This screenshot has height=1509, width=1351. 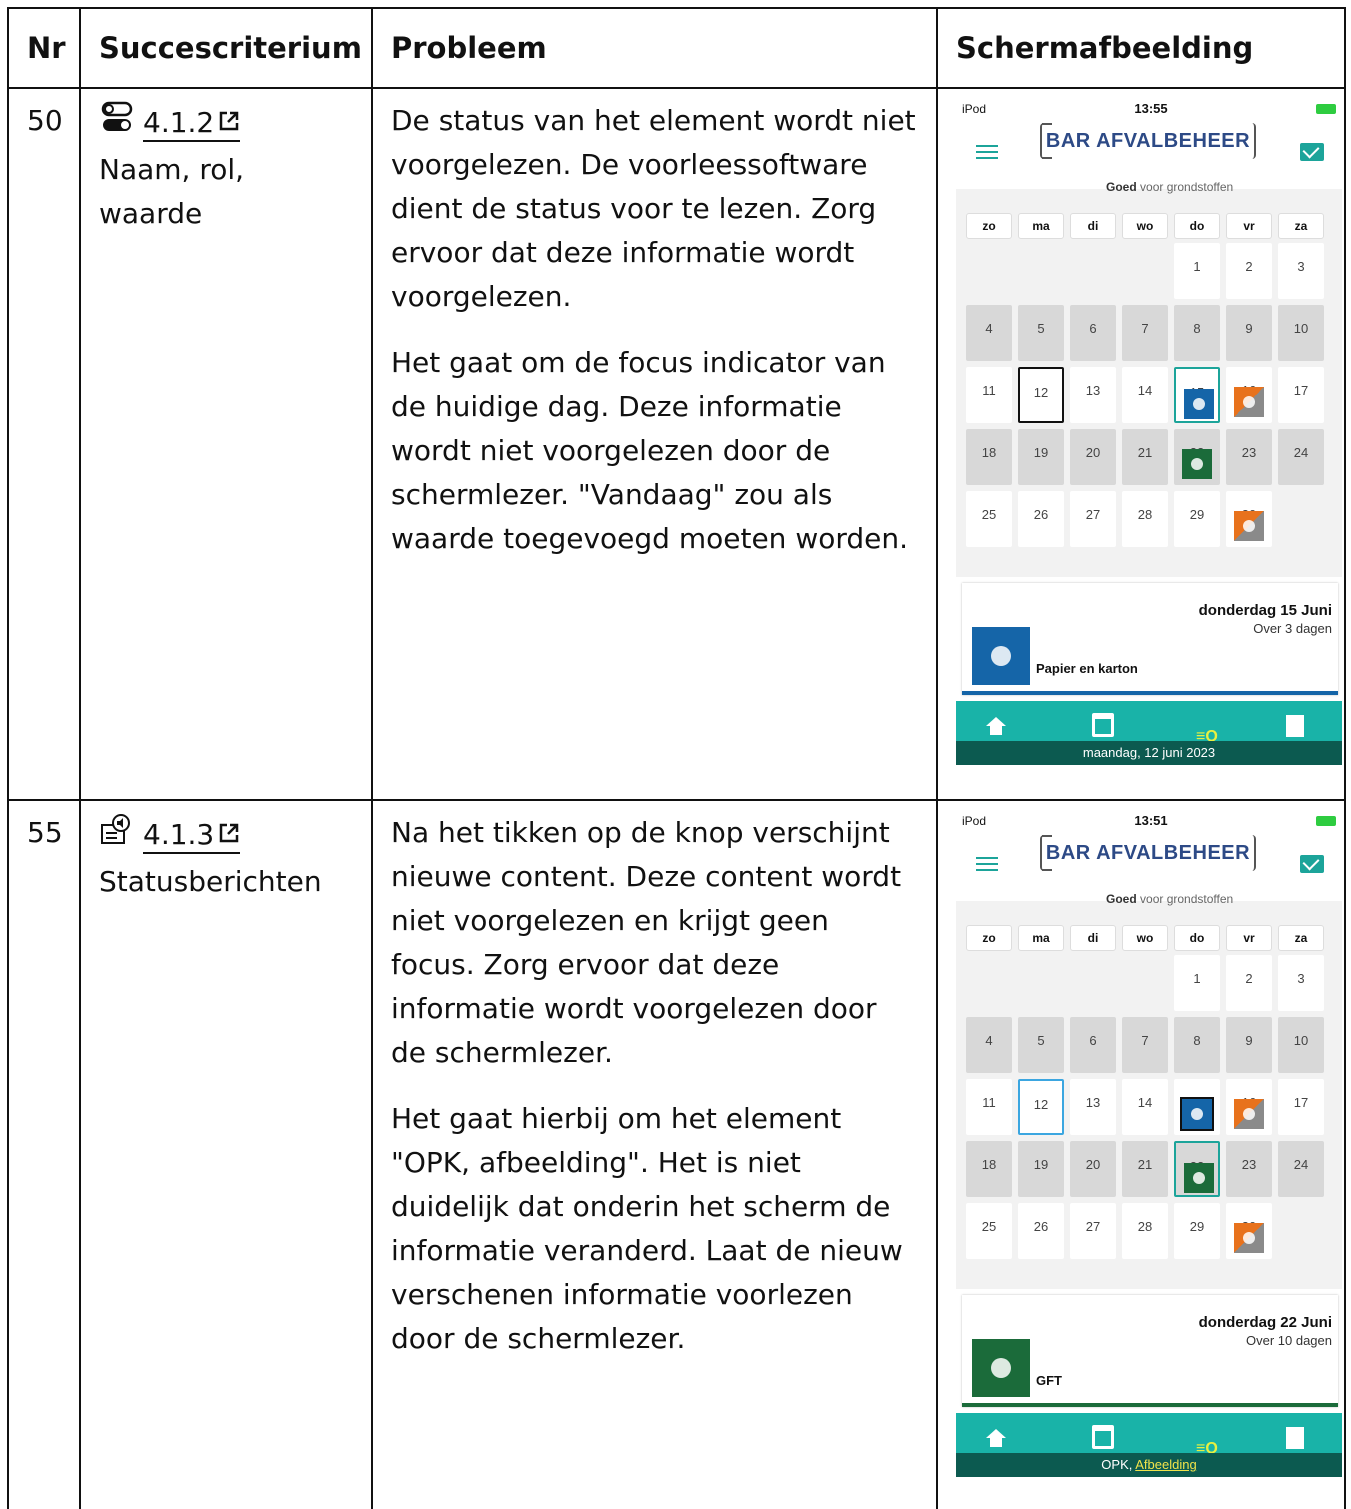 What do you see at coordinates (1249, 402) in the screenshot?
I see `opk-icon` at bounding box center [1249, 402].